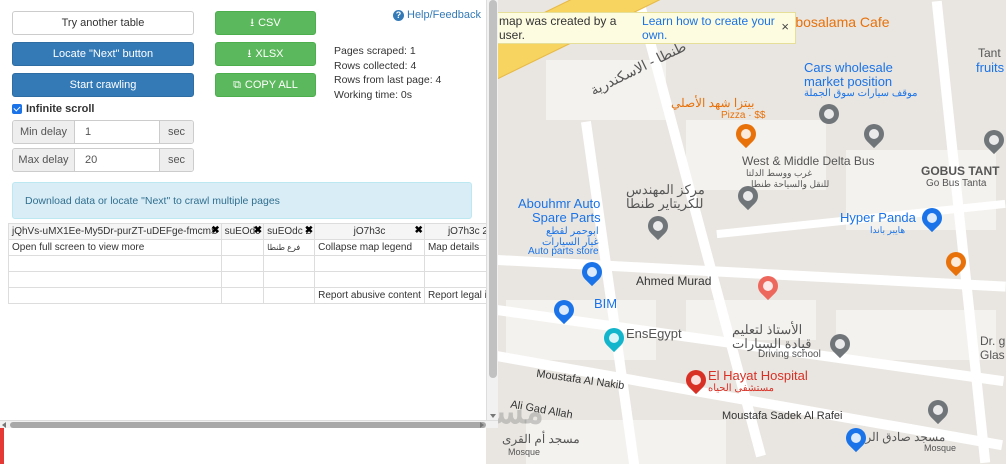  Describe the element at coordinates (375, 51) in the screenshot. I see `pages-scraped: Pages scraped: 1` at that location.